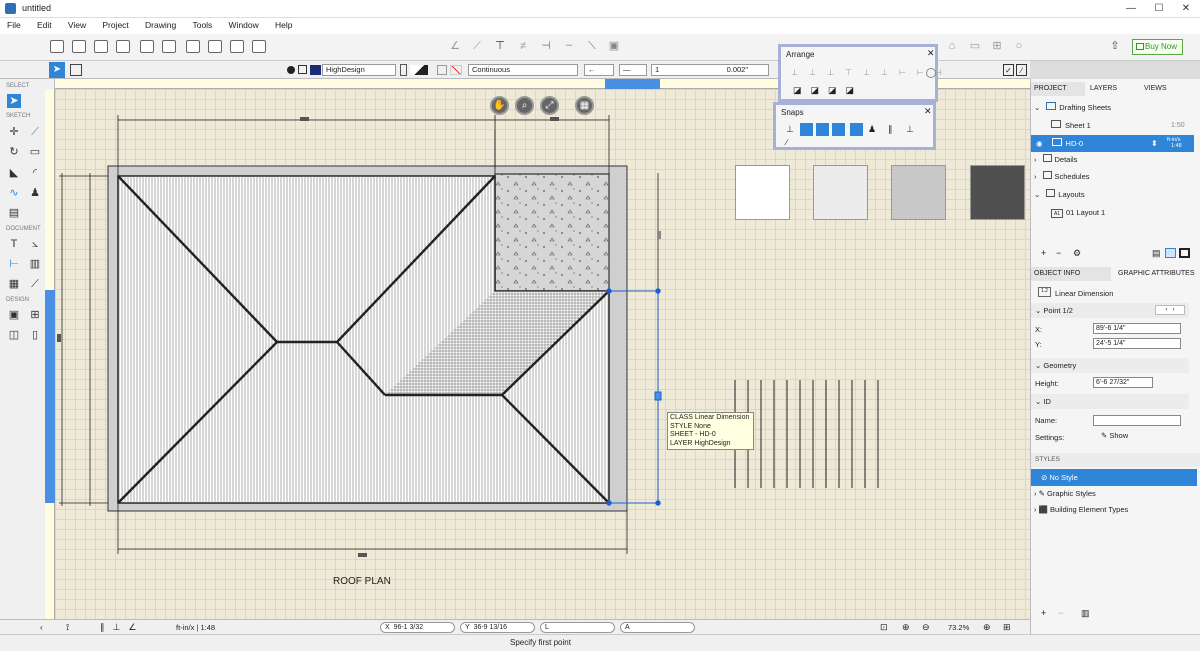 This screenshot has height=651, width=1200. I want to click on tree-drafting-sheets: ⌄ Drafting Sheets, so click(1115, 107).